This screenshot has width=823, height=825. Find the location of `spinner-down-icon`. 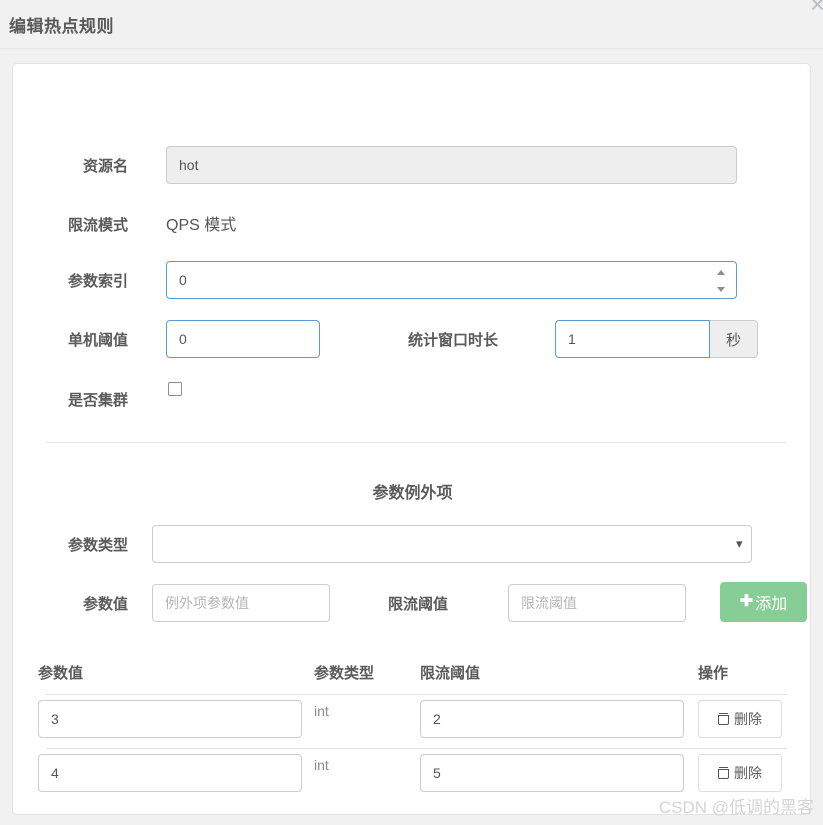

spinner-down-icon is located at coordinates (720, 289).